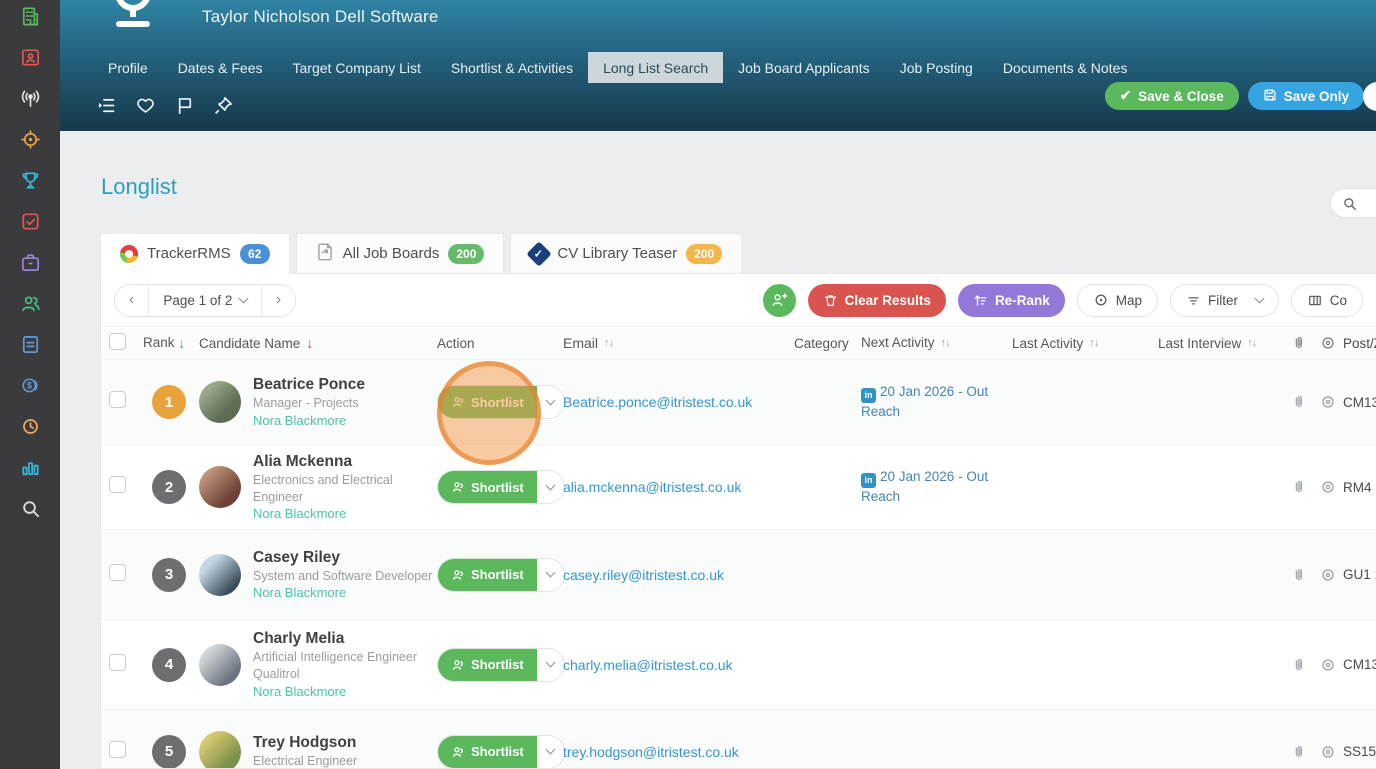 Image resolution: width=1376 pixels, height=769 pixels. I want to click on col-rank: Rank, so click(159, 343).